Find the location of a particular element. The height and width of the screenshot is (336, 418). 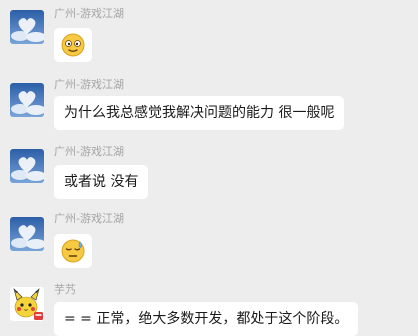

squinting-face-emoji-icon is located at coordinates (73, 45).